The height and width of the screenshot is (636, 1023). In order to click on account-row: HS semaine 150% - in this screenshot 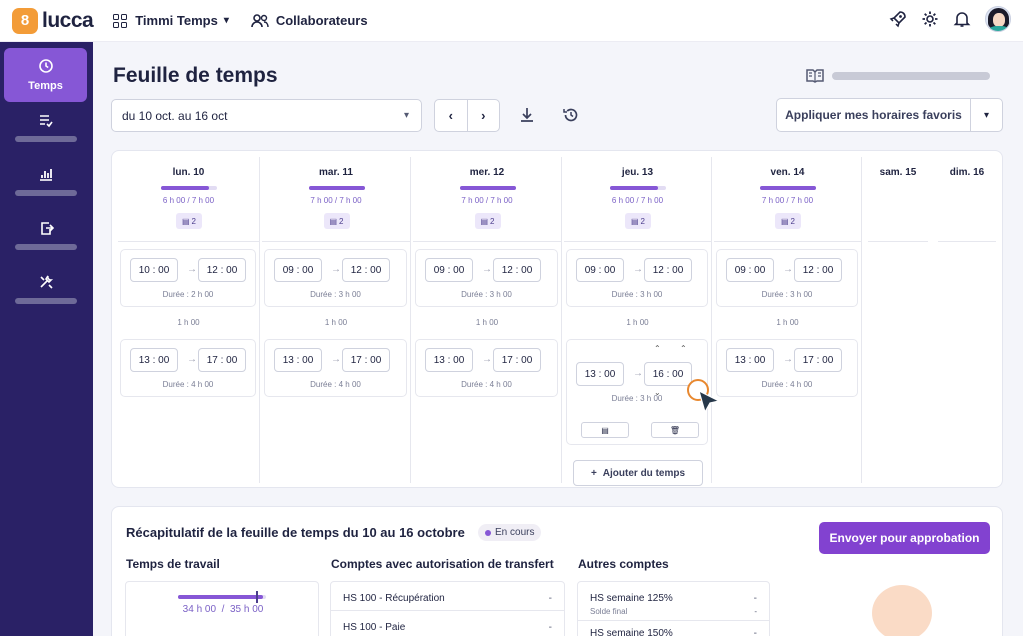, I will do `click(673, 632)`.